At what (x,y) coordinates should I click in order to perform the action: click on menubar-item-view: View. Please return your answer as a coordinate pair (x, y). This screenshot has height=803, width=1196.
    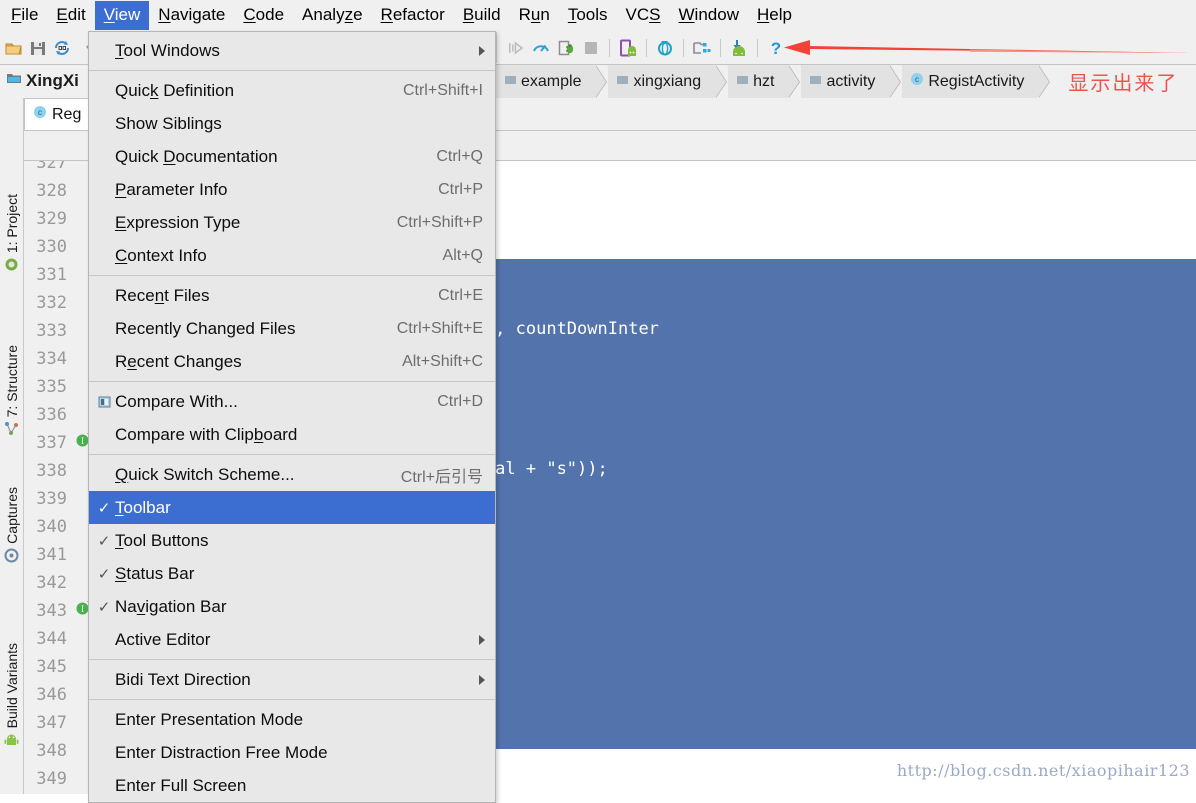
    Looking at the image, I should click on (122, 15).